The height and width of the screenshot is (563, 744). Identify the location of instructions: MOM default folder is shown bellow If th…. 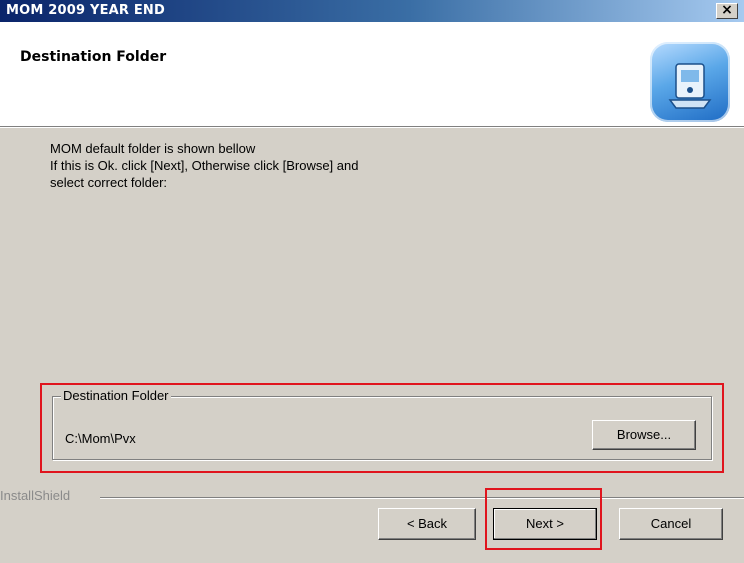
(204, 165).